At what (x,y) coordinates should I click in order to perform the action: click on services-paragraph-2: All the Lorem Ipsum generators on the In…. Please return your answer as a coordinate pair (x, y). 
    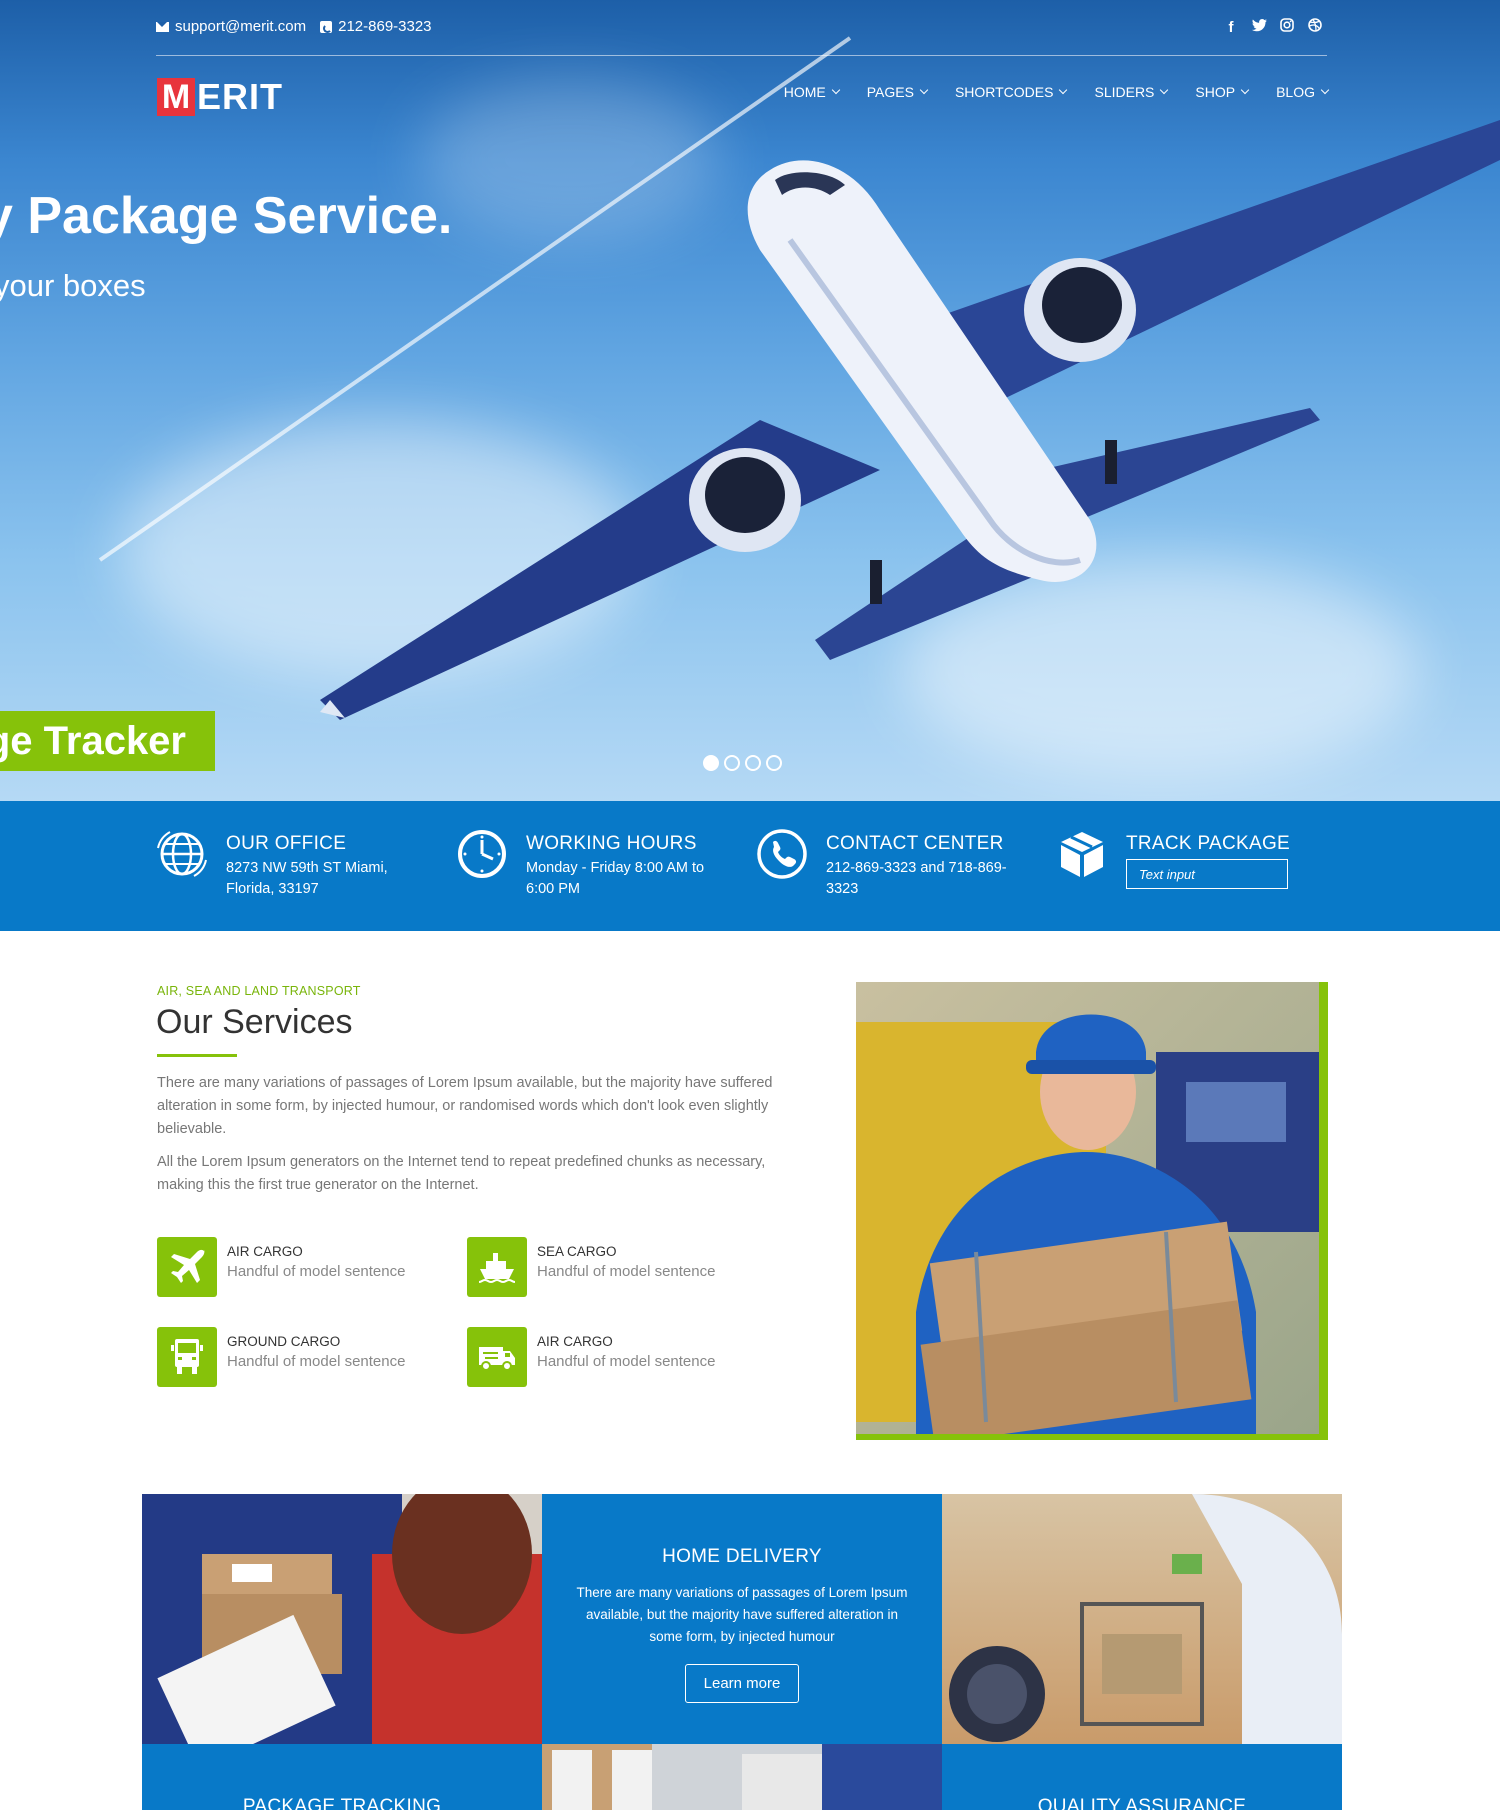
    Looking at the image, I should click on (461, 1173).